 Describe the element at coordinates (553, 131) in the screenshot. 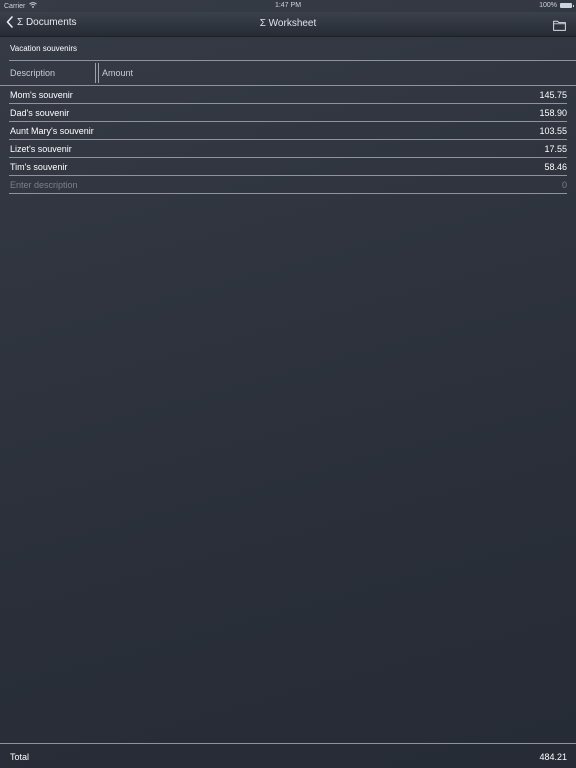

I see `row-amount: 103.55` at that location.